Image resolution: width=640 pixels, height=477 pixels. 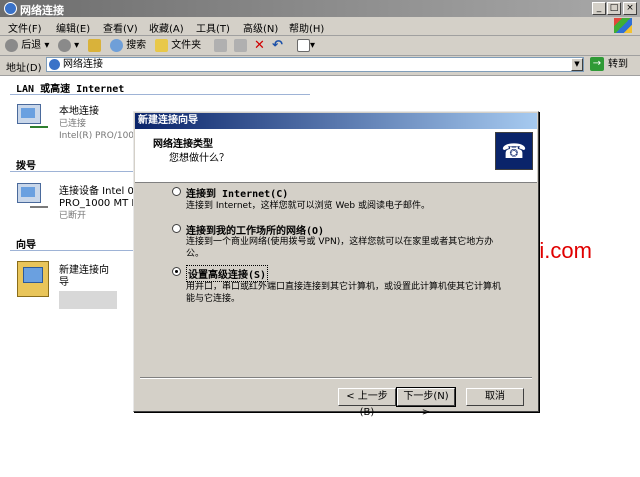 I want to click on option-workplace-desc: 连接到一个商业网络(使用拨号或 VPN)，这样您就可以在家里或者其它地方办公。, so click(x=340, y=248).